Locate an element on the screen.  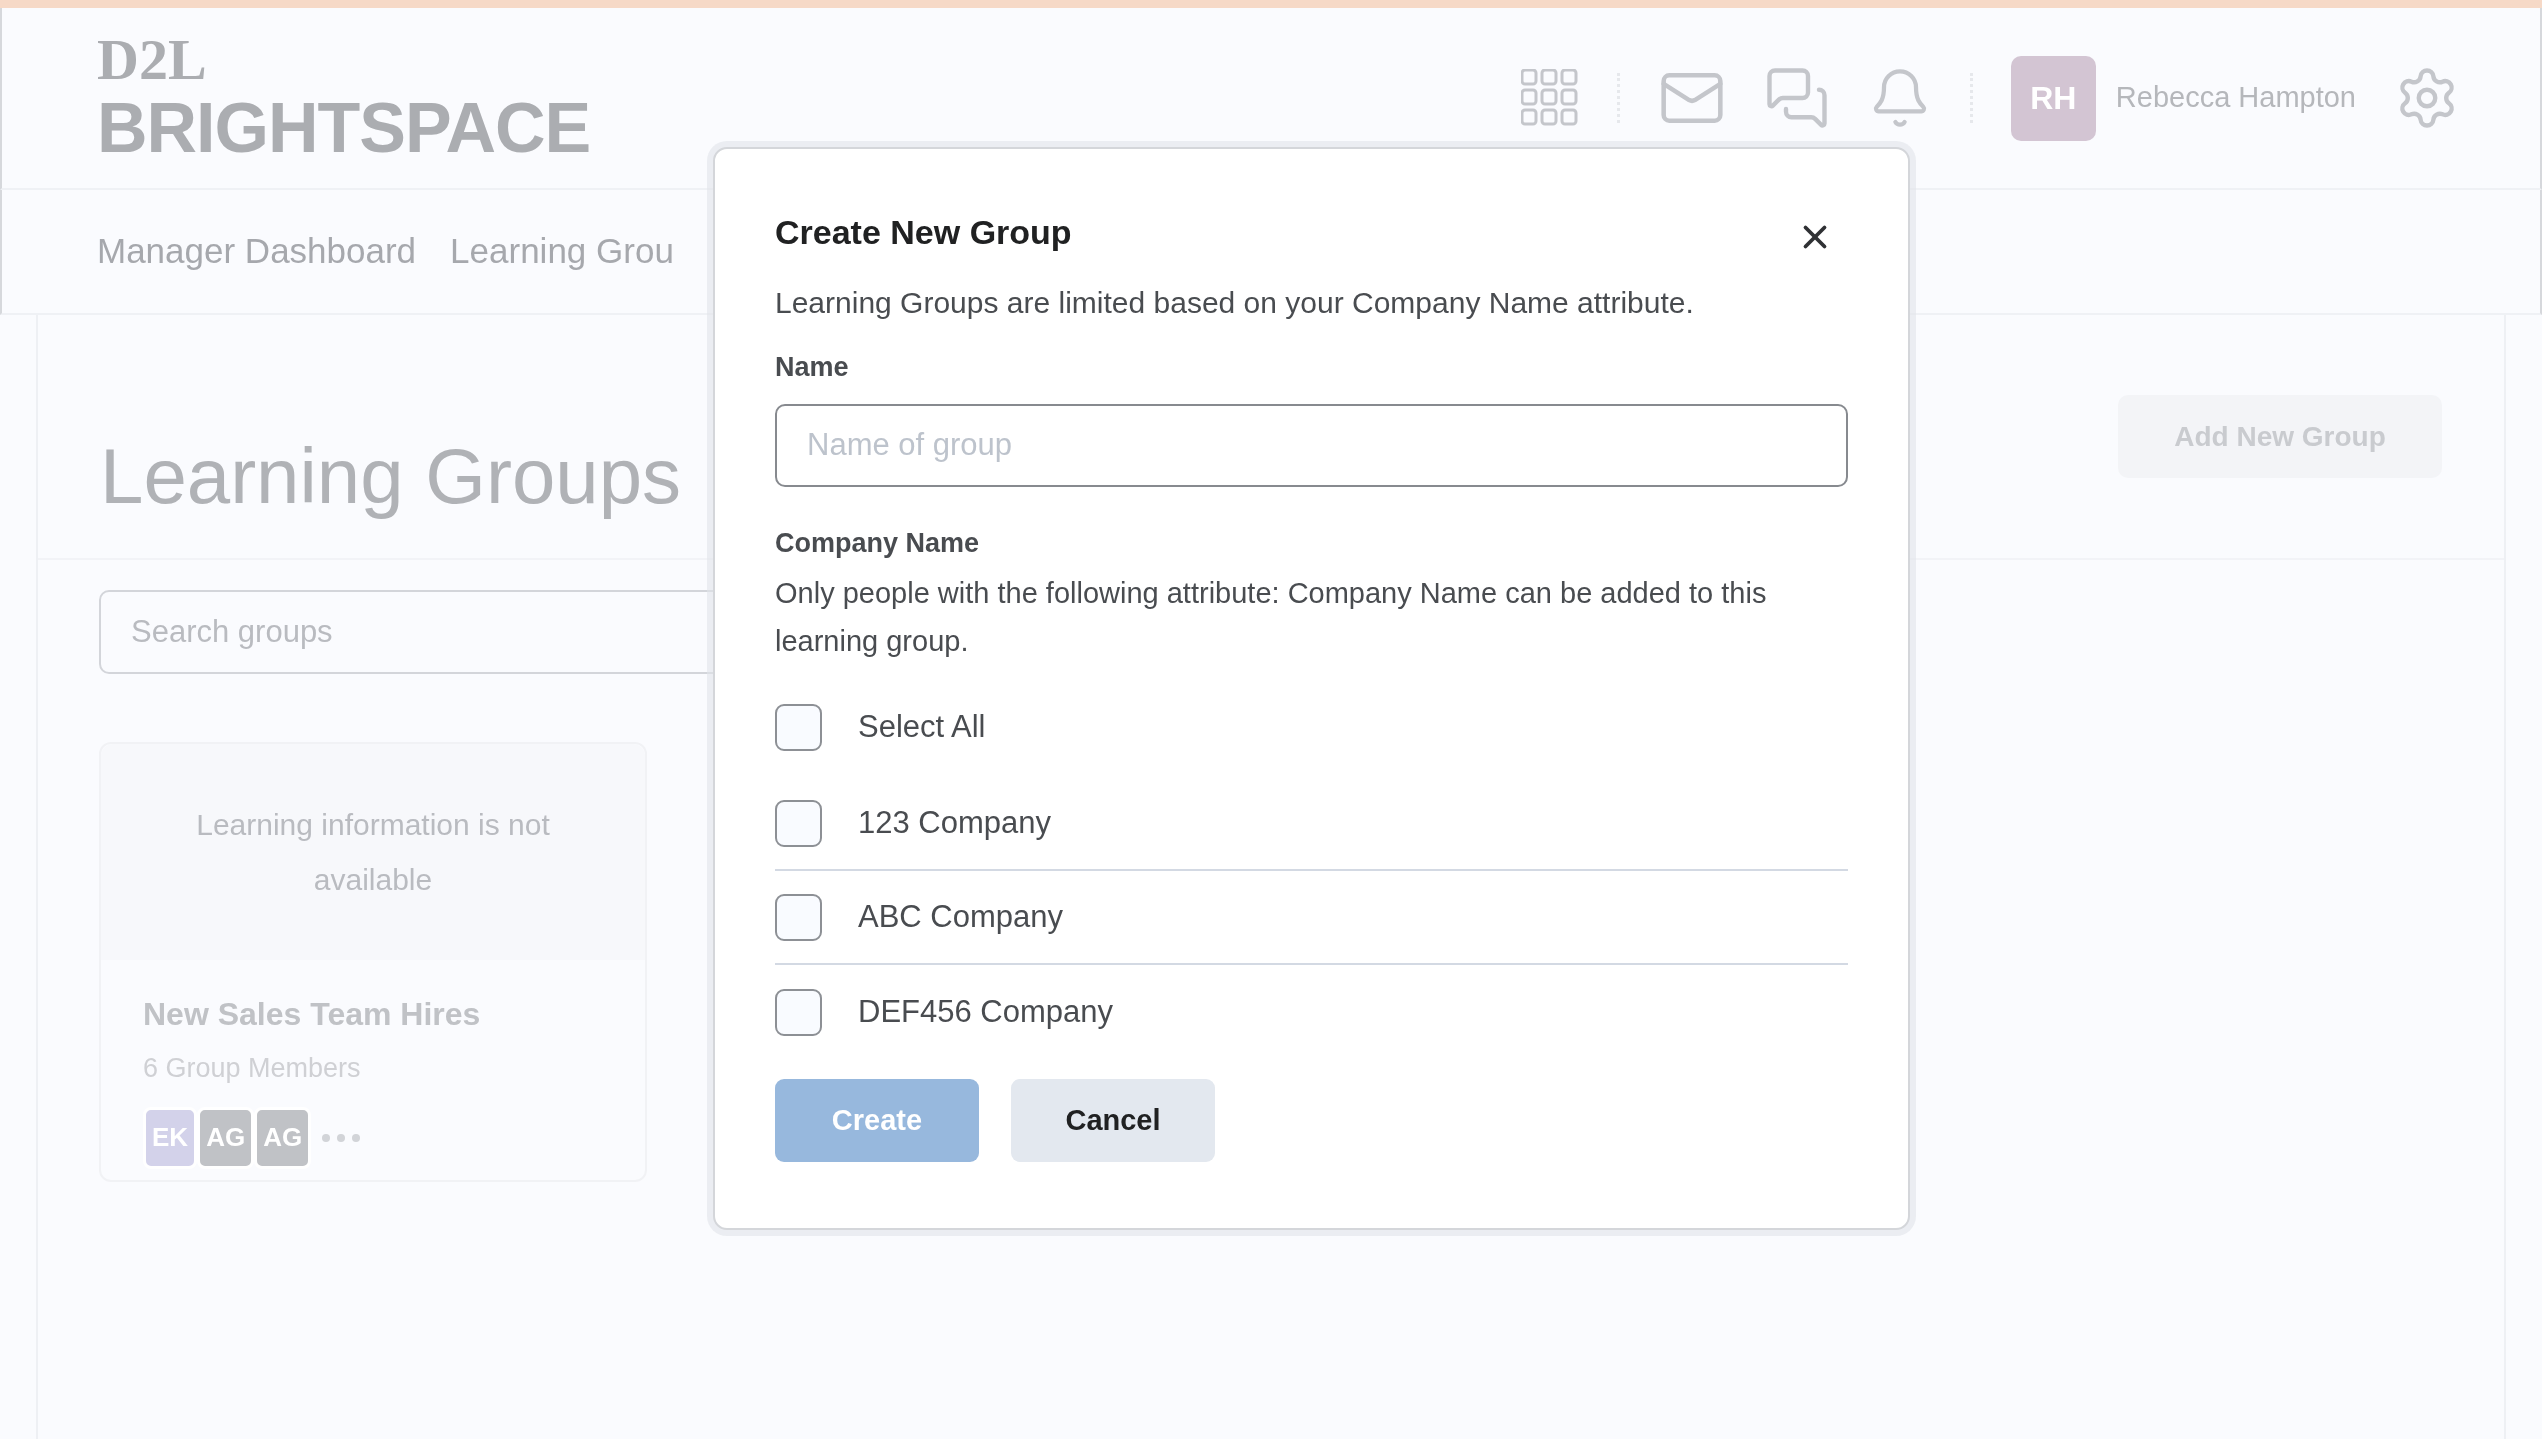
card-info-text: Learning information is not available is located at coordinates (373, 852).